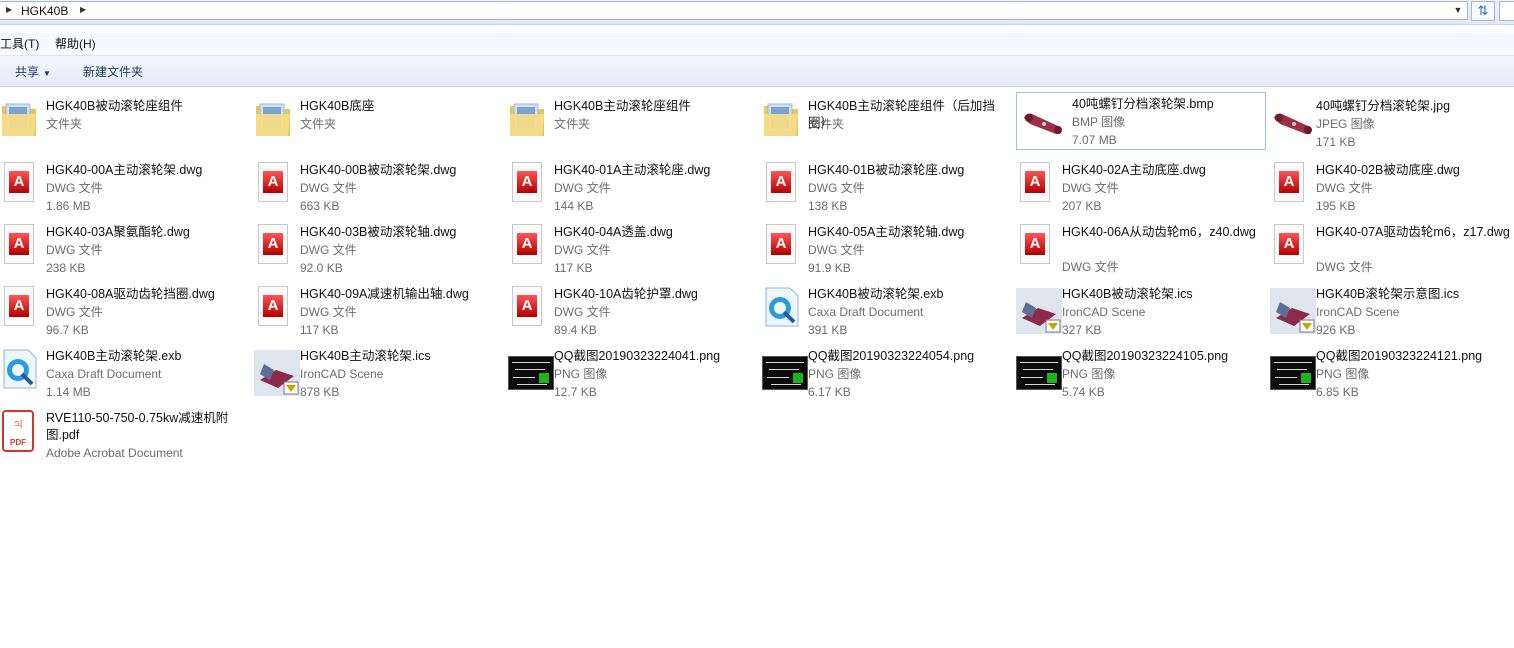 The image size is (1514, 648). What do you see at coordinates (887, 309) in the screenshot?
I see `file-item: HGK40B被动滚轮架.exb Caxa Draft Document 391 KB` at bounding box center [887, 309].